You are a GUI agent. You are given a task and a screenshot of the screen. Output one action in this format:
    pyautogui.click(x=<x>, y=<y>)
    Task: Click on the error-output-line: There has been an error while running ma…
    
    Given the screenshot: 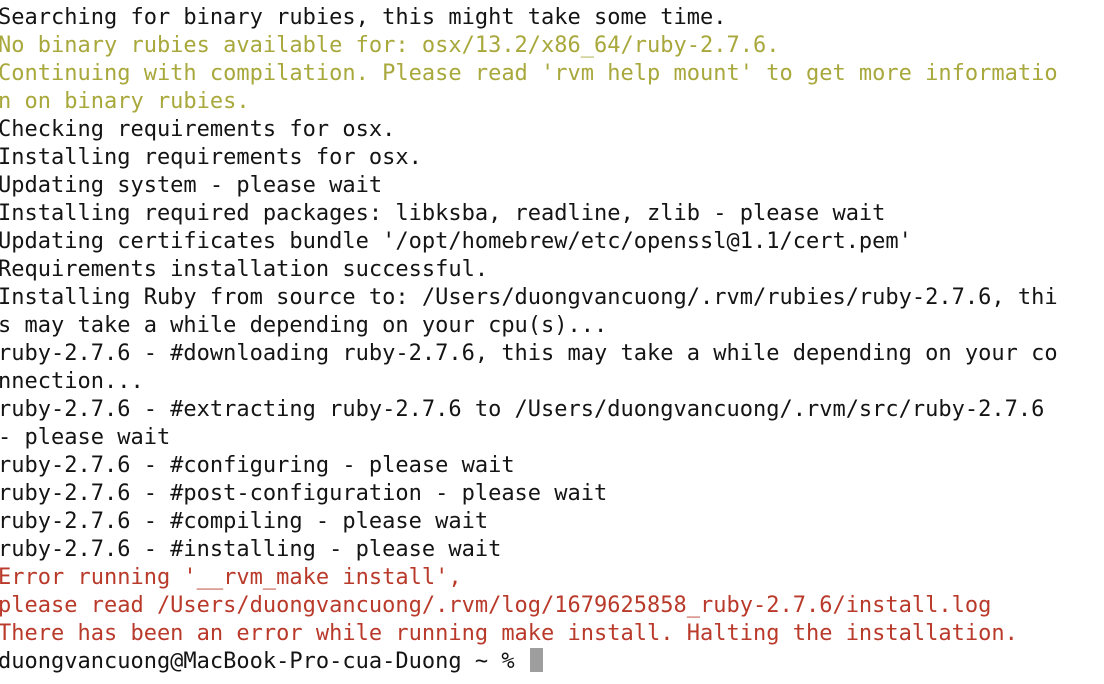 What is the action you would take?
    pyautogui.click(x=509, y=633)
    